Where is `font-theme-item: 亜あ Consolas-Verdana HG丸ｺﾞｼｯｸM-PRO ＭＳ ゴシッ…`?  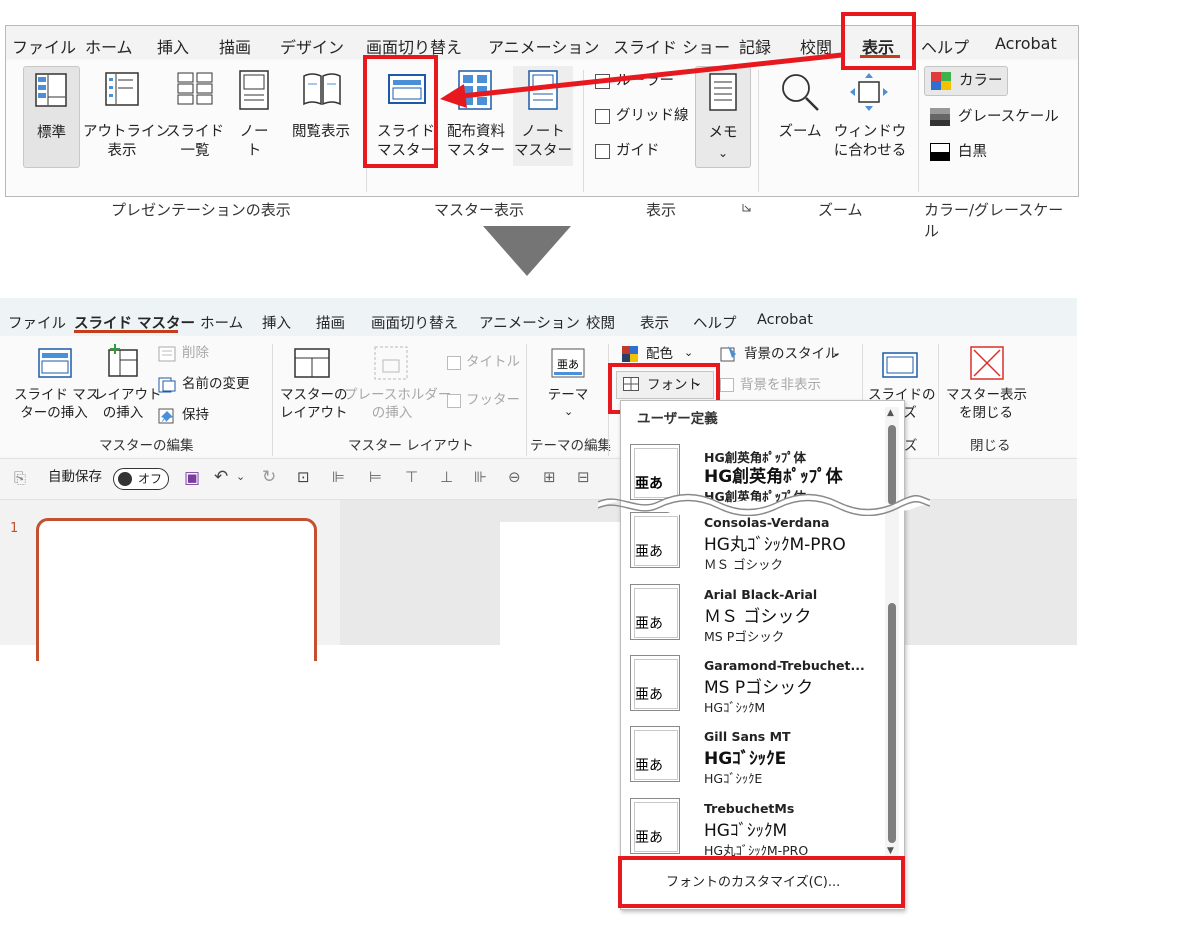
font-theme-item: 亜あ Consolas-Verdana HG丸ｺﾞｼｯｸM-PRO ＭＳ ゴシッ… is located at coordinates (751, 547).